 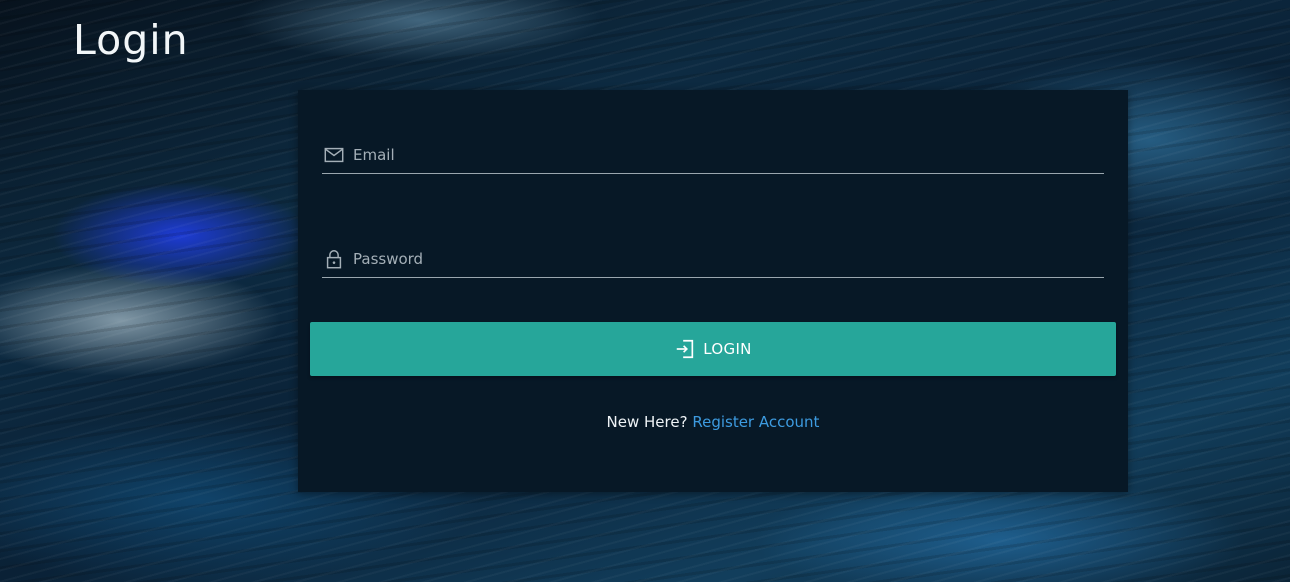 I want to click on lock-icon, so click(x=334, y=259).